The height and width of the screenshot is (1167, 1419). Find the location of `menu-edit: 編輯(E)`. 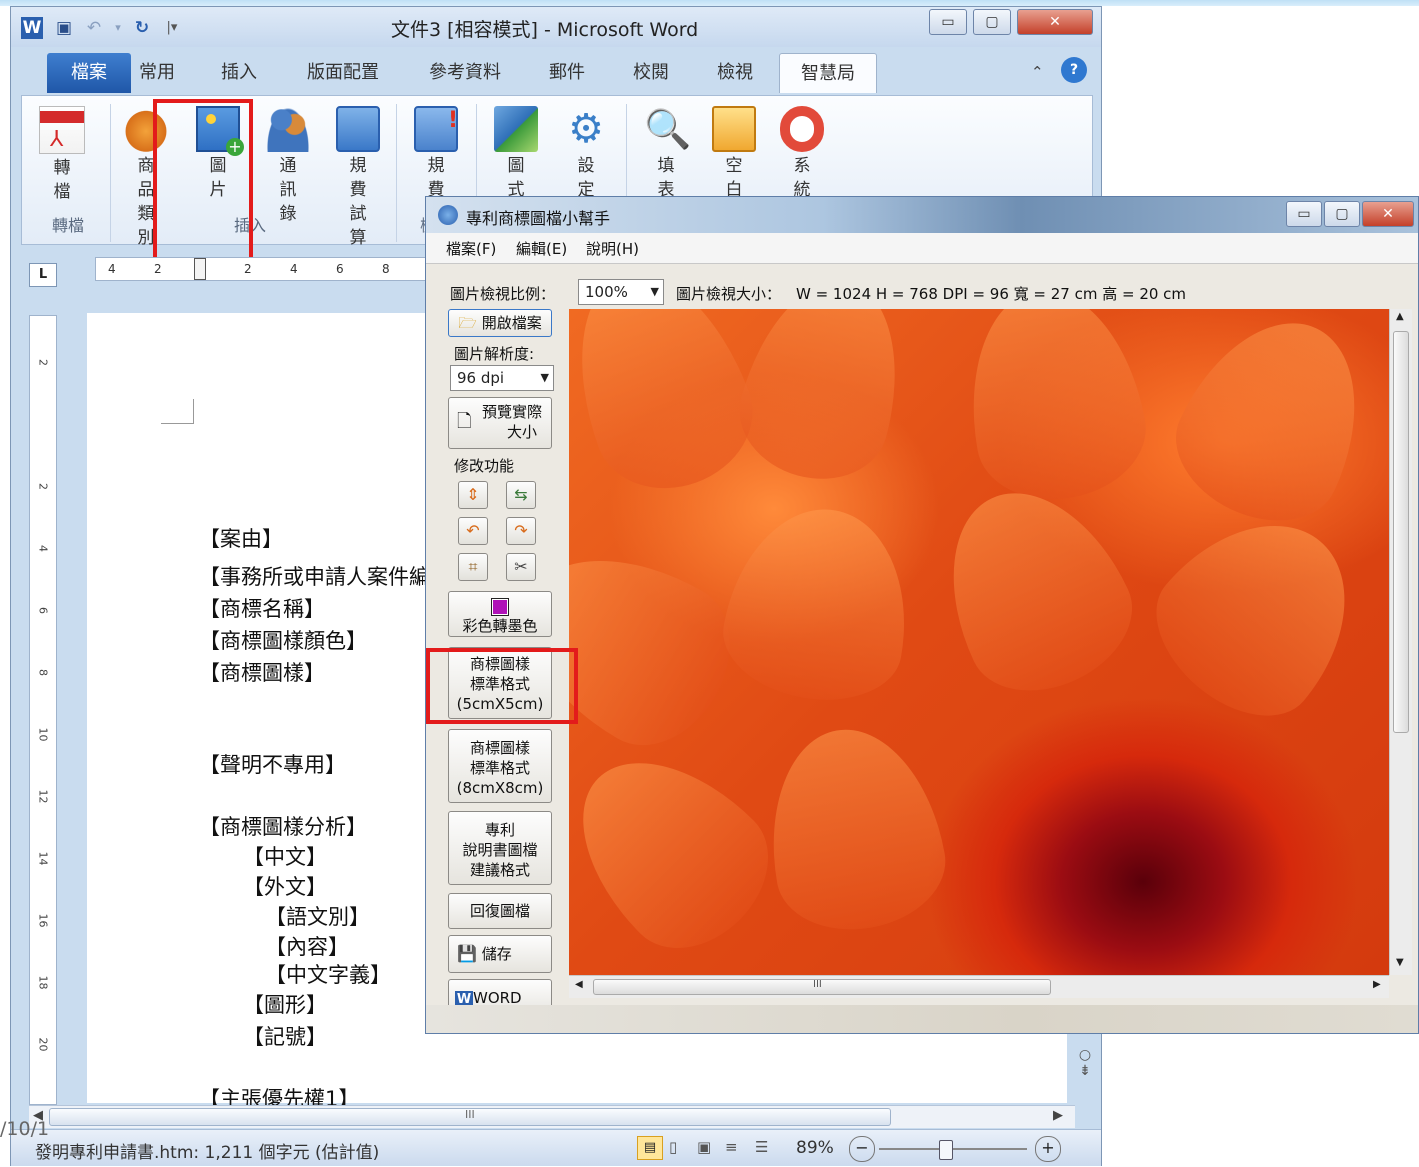

menu-edit: 編輯(E) is located at coordinates (541, 248).